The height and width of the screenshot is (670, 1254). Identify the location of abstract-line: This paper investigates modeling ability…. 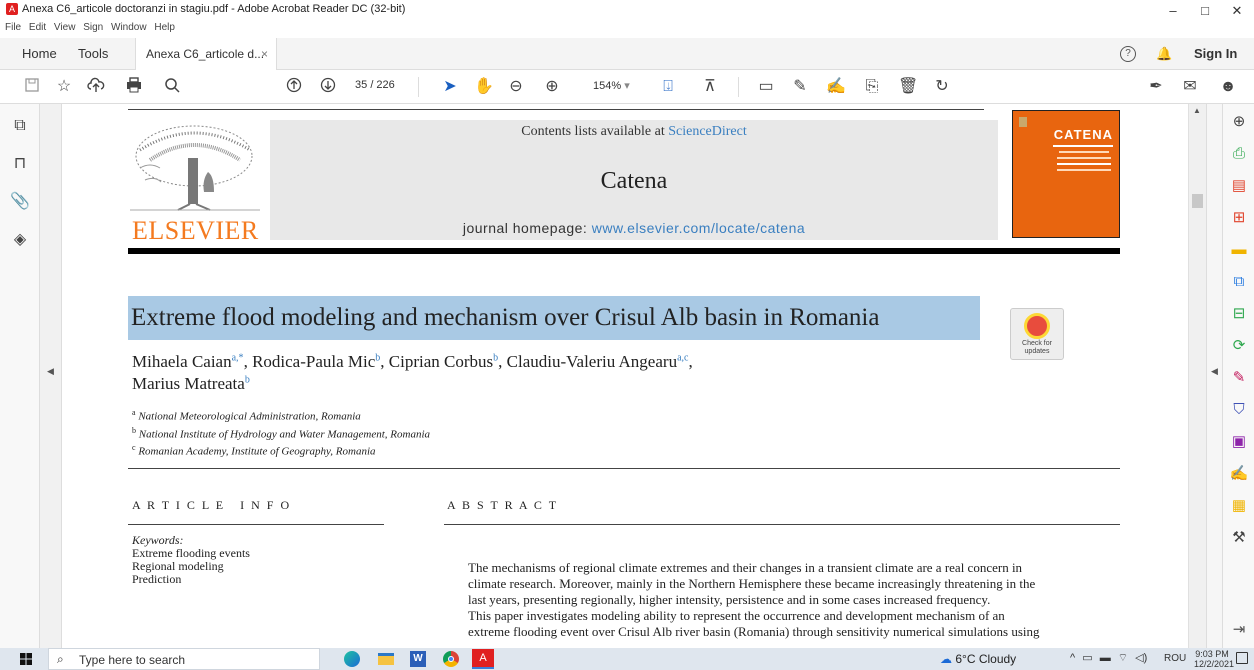
(736, 615).